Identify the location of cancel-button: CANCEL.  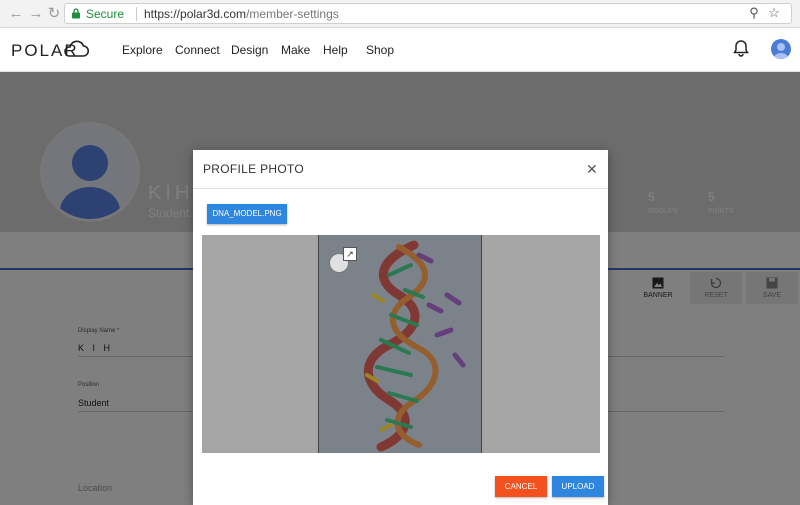
(521, 486).